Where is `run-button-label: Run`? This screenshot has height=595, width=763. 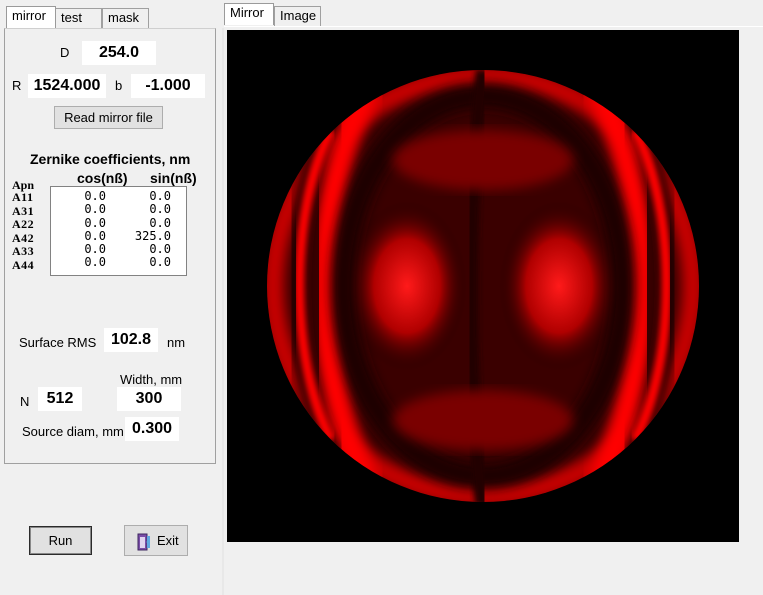 run-button-label: Run is located at coordinates (60, 540).